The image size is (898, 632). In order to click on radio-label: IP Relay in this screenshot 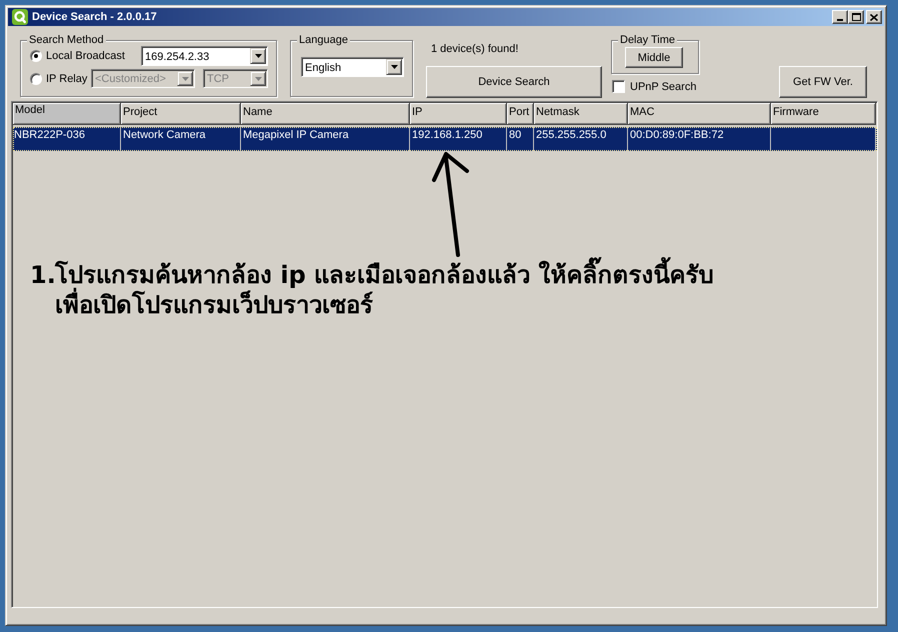, I will do `click(67, 78)`.